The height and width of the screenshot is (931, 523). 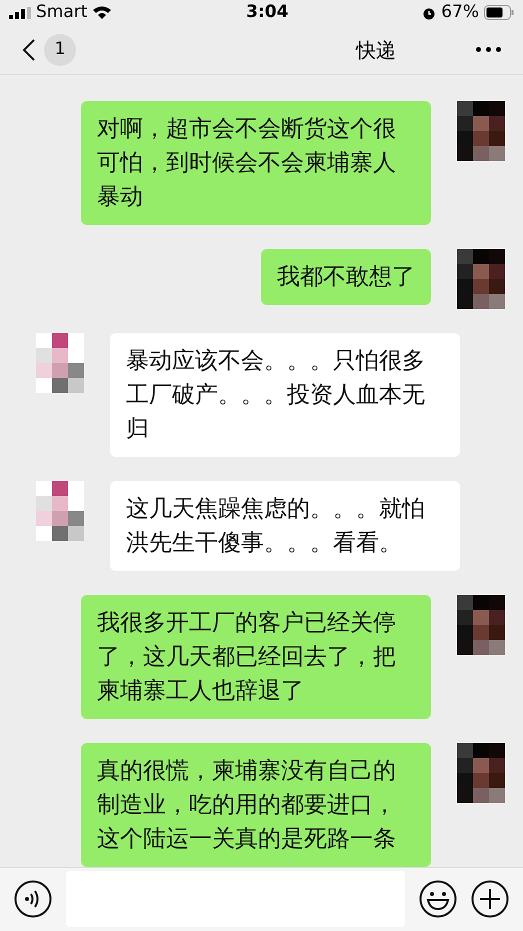 I want to click on battery-percent: 67%, so click(x=460, y=12).